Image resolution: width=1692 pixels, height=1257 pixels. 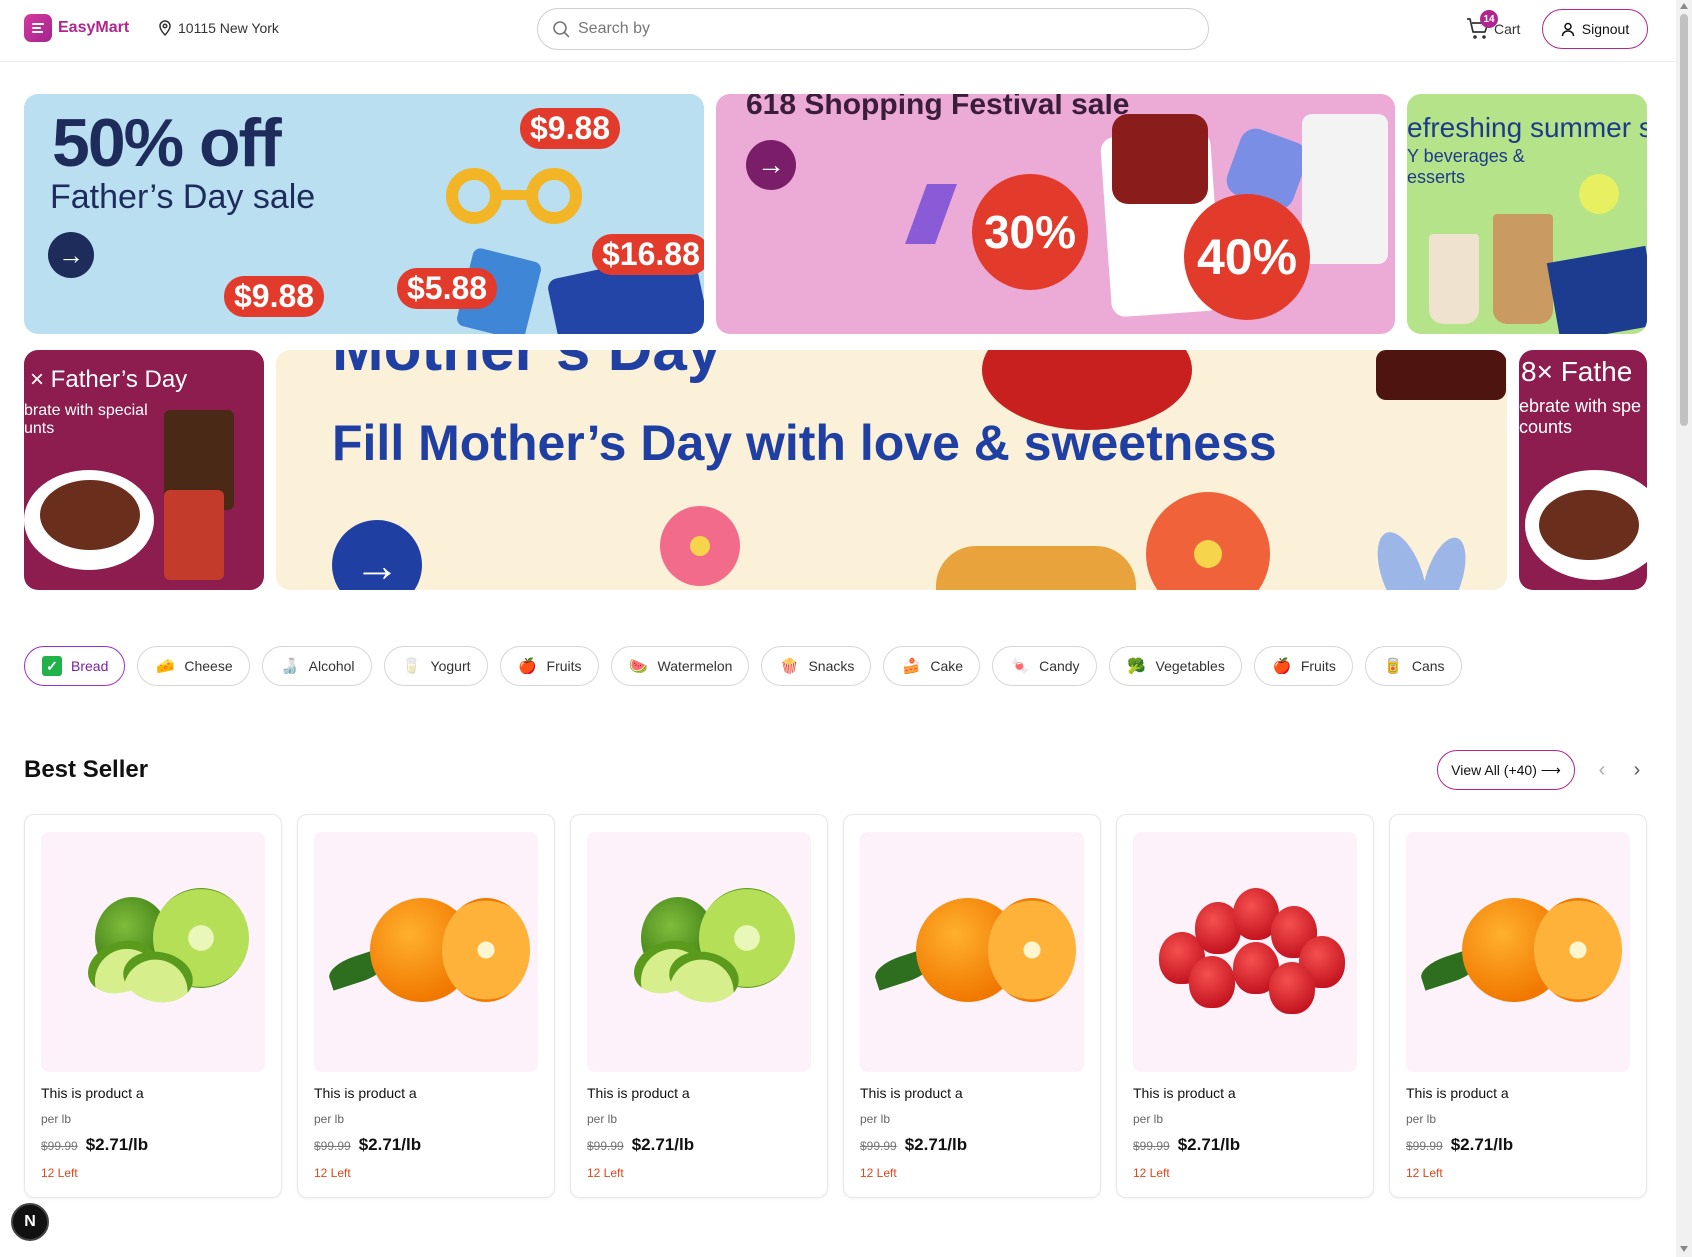 What do you see at coordinates (938, 107) in the screenshot?
I see `banner-title: 618 Shopping Festival sale` at bounding box center [938, 107].